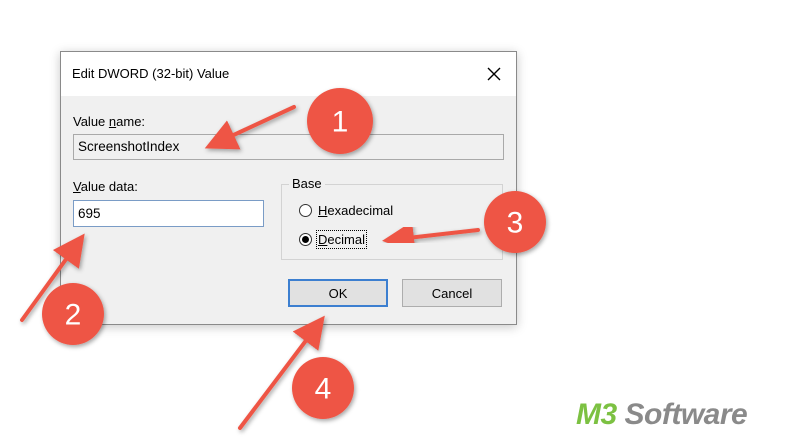  Describe the element at coordinates (109, 121) in the screenshot. I see `value-name-label: Value name:` at that location.